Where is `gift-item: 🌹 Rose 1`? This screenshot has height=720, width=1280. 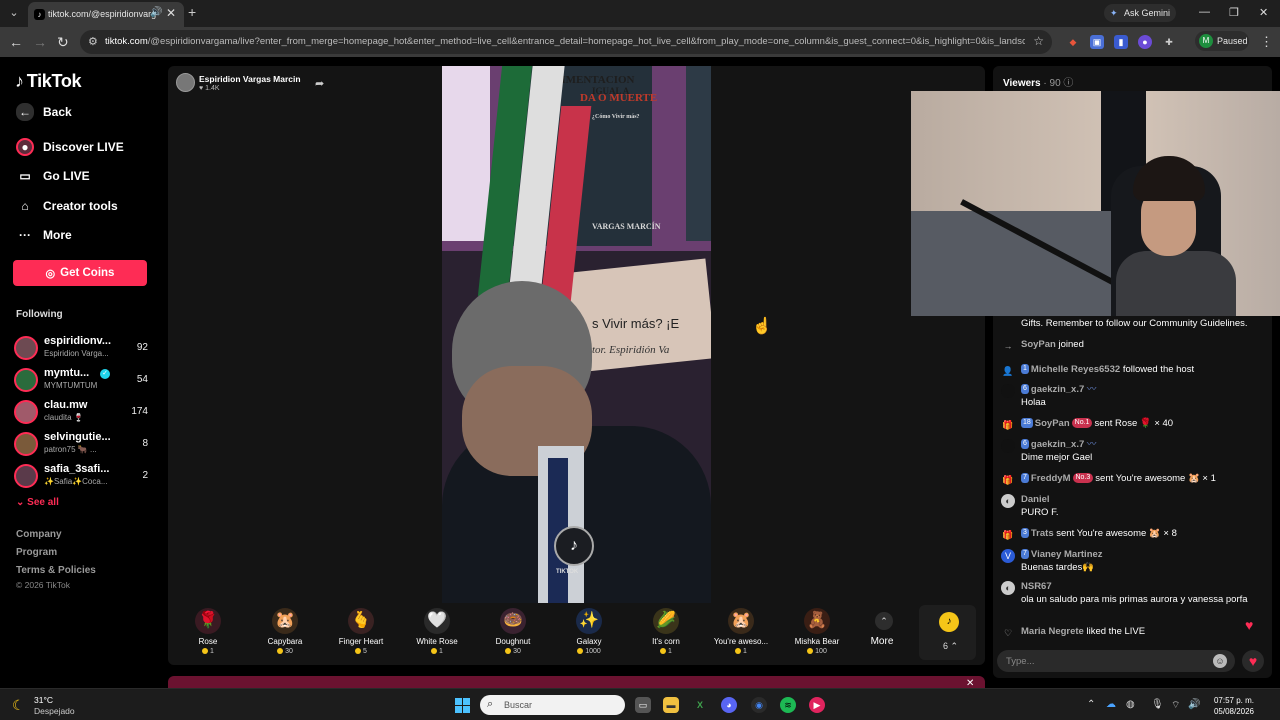
gift-item: 🌹 Rose 1 is located at coordinates (208, 633).